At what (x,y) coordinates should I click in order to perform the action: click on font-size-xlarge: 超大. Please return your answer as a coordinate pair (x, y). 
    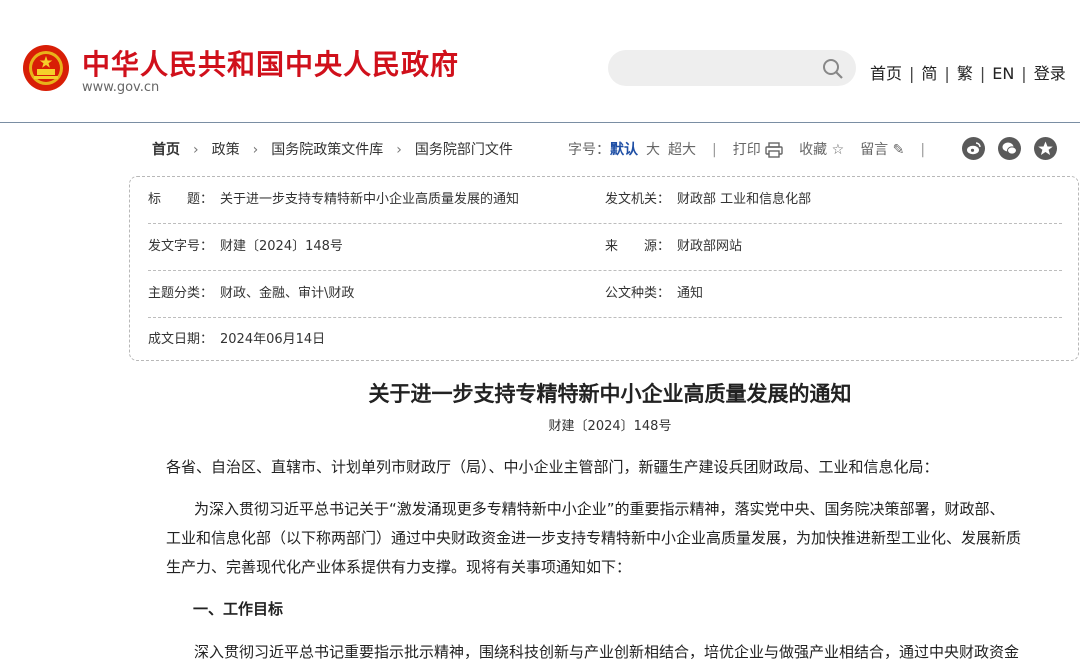
    Looking at the image, I should click on (682, 150).